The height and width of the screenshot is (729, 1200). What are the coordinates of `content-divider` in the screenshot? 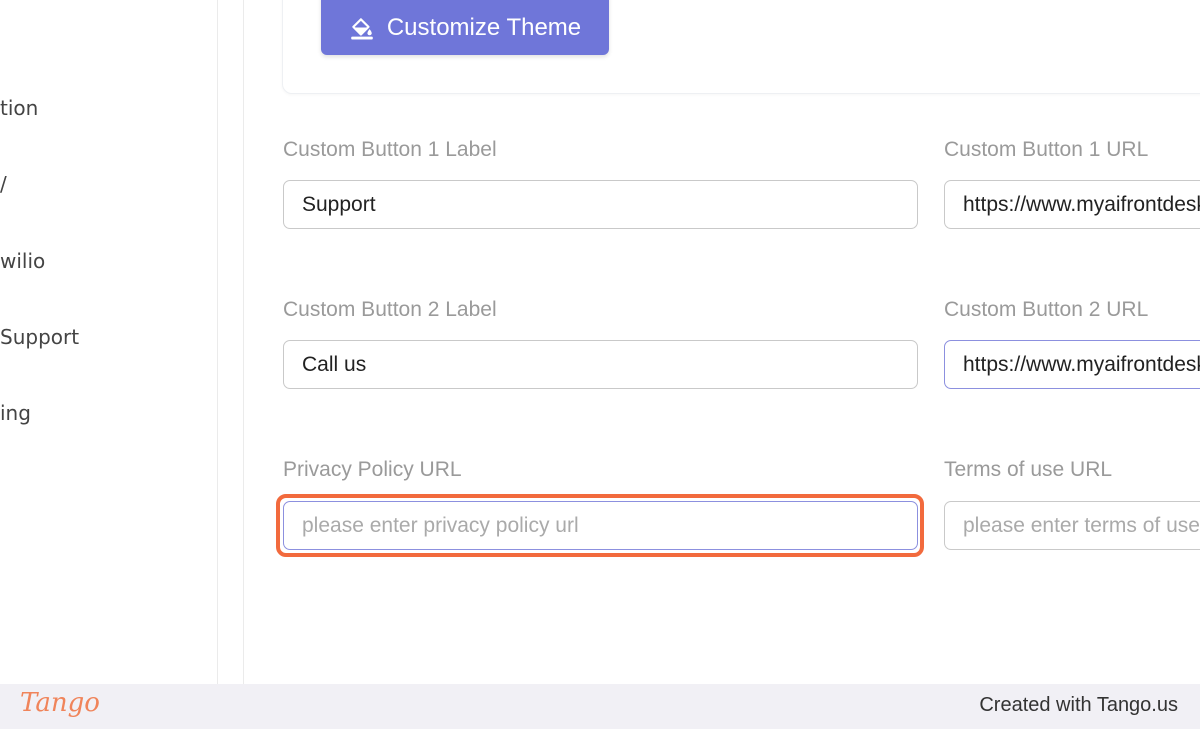 It's located at (243, 342).